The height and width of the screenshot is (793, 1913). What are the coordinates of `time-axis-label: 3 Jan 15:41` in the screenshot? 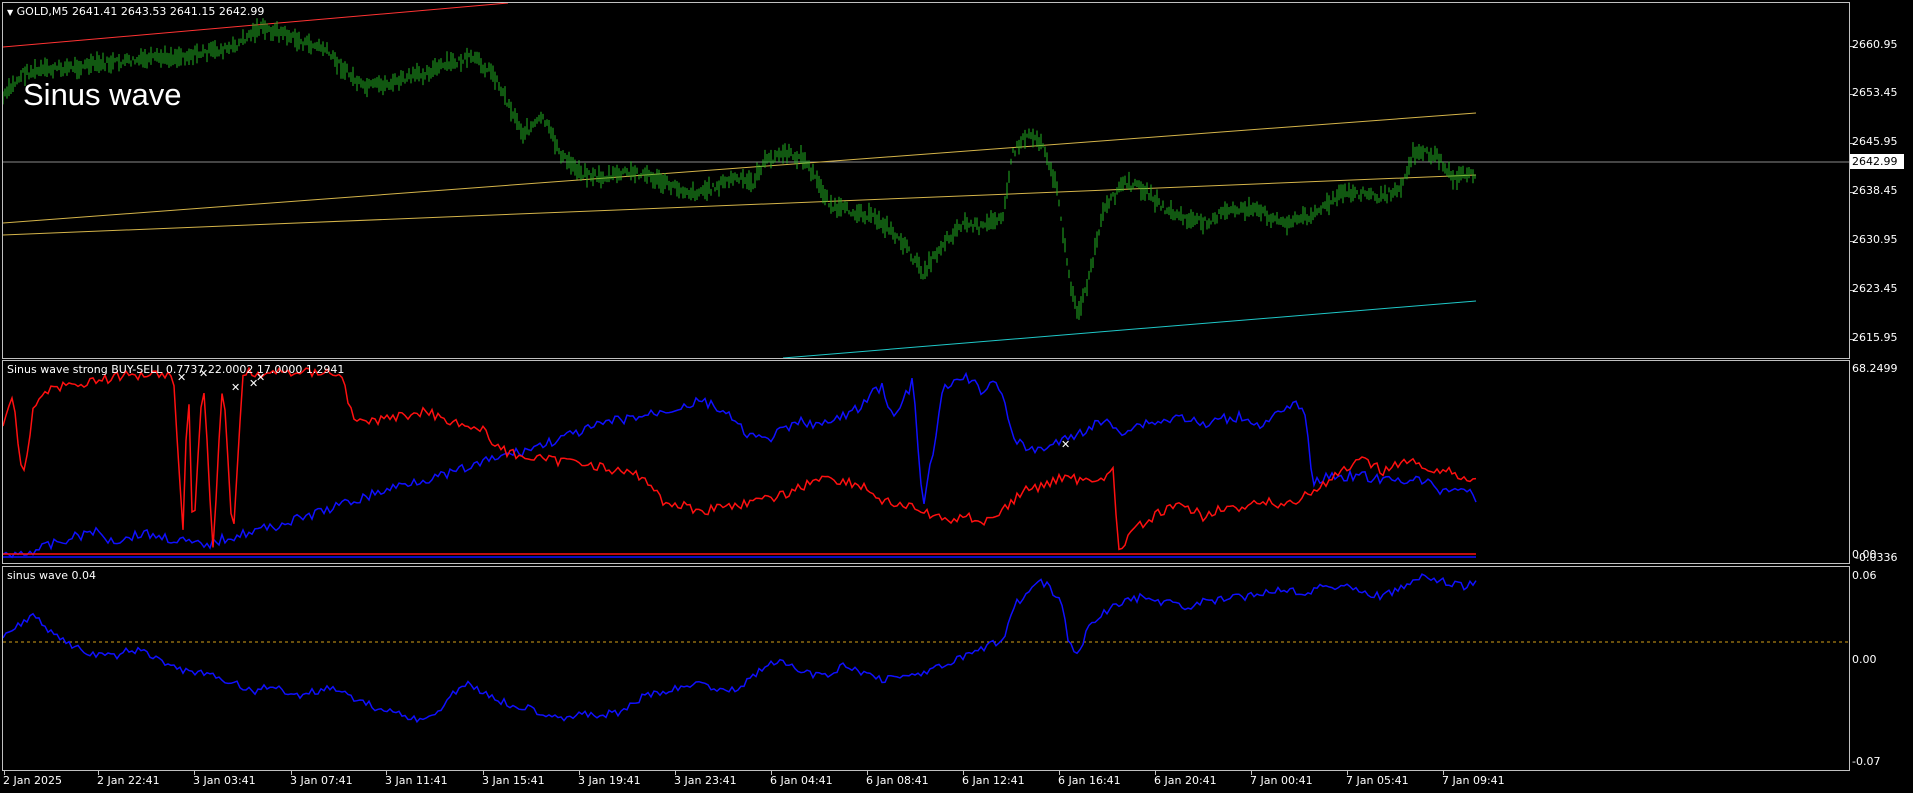 It's located at (513, 780).